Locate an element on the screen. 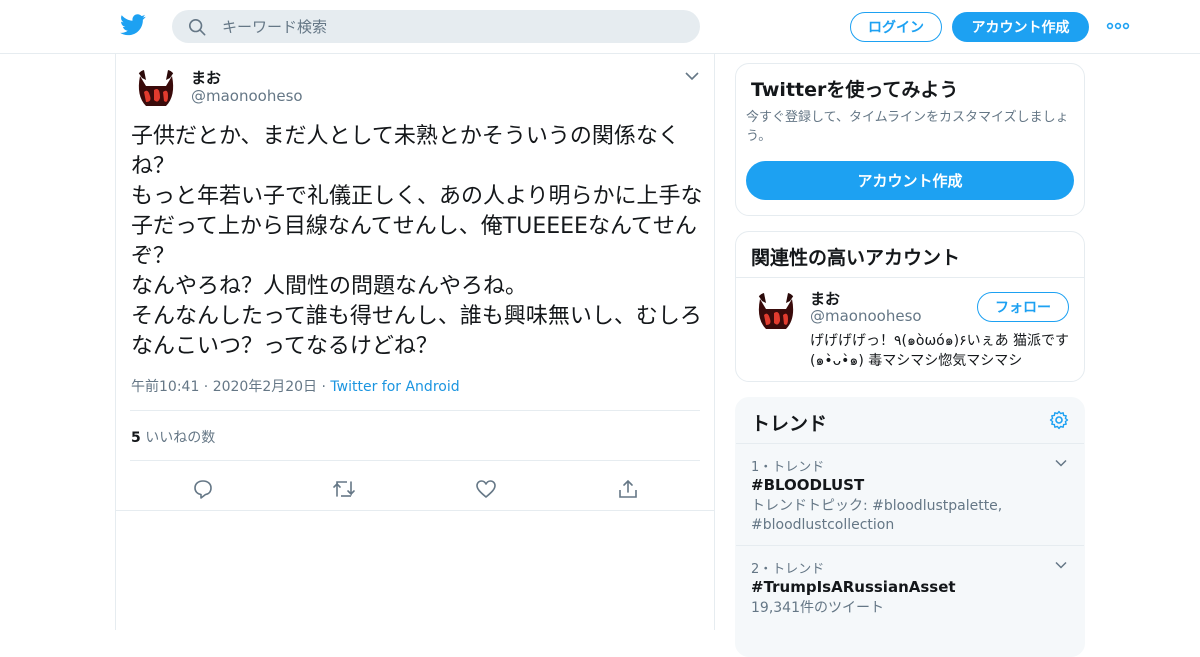  trends-title: トレンド is located at coordinates (789, 424).